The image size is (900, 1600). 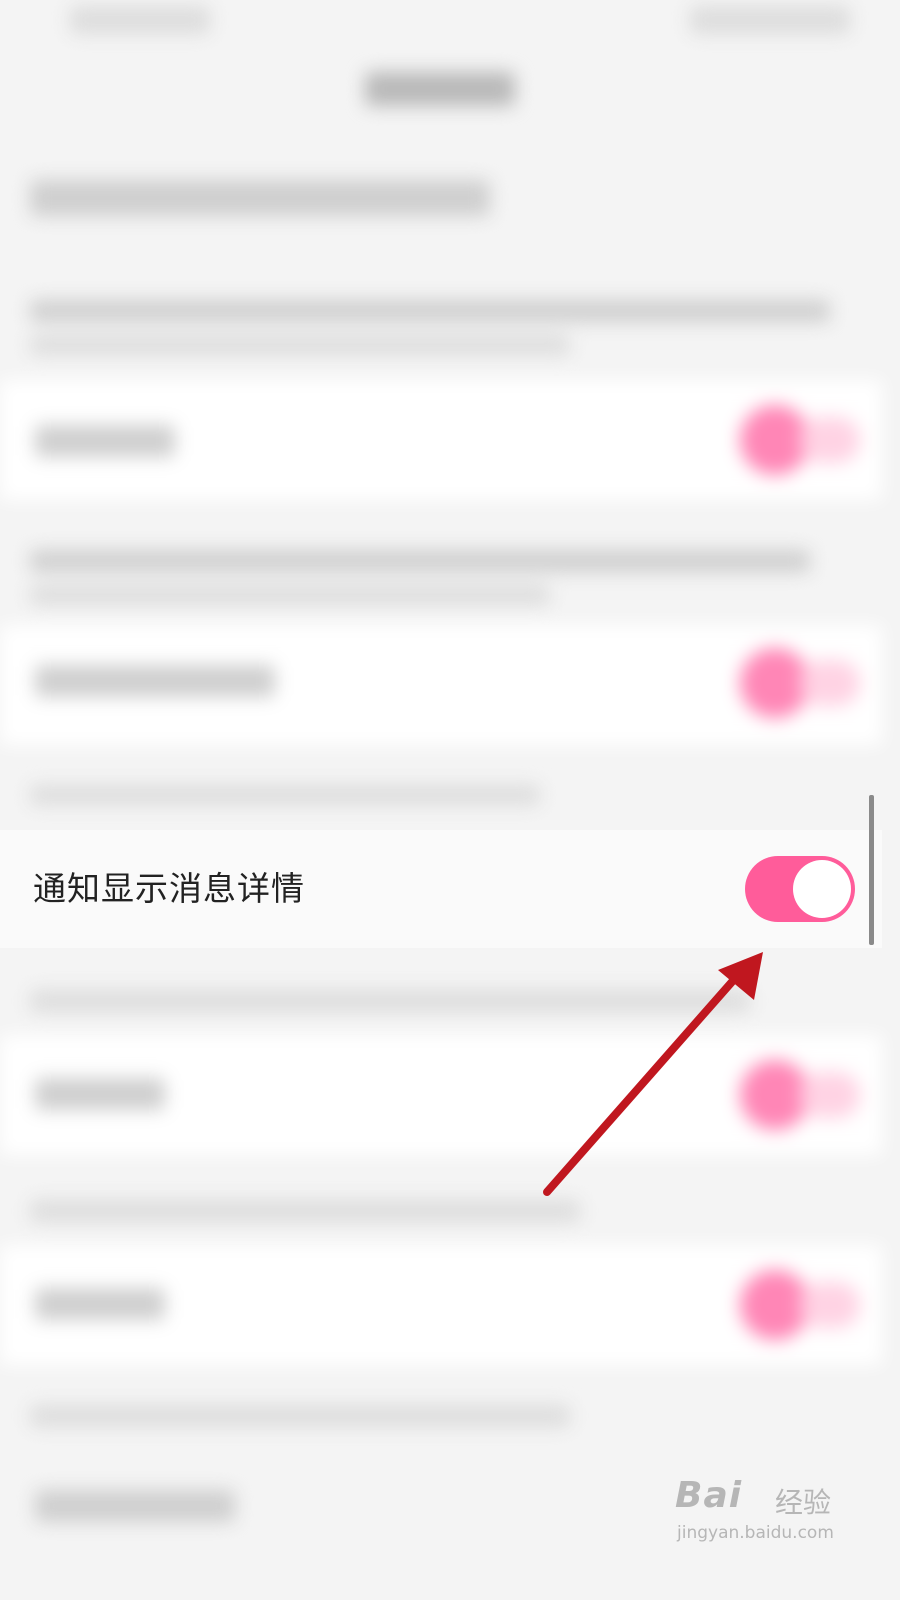 What do you see at coordinates (709, 1495) in the screenshot?
I see `watermark-brand: Bai` at bounding box center [709, 1495].